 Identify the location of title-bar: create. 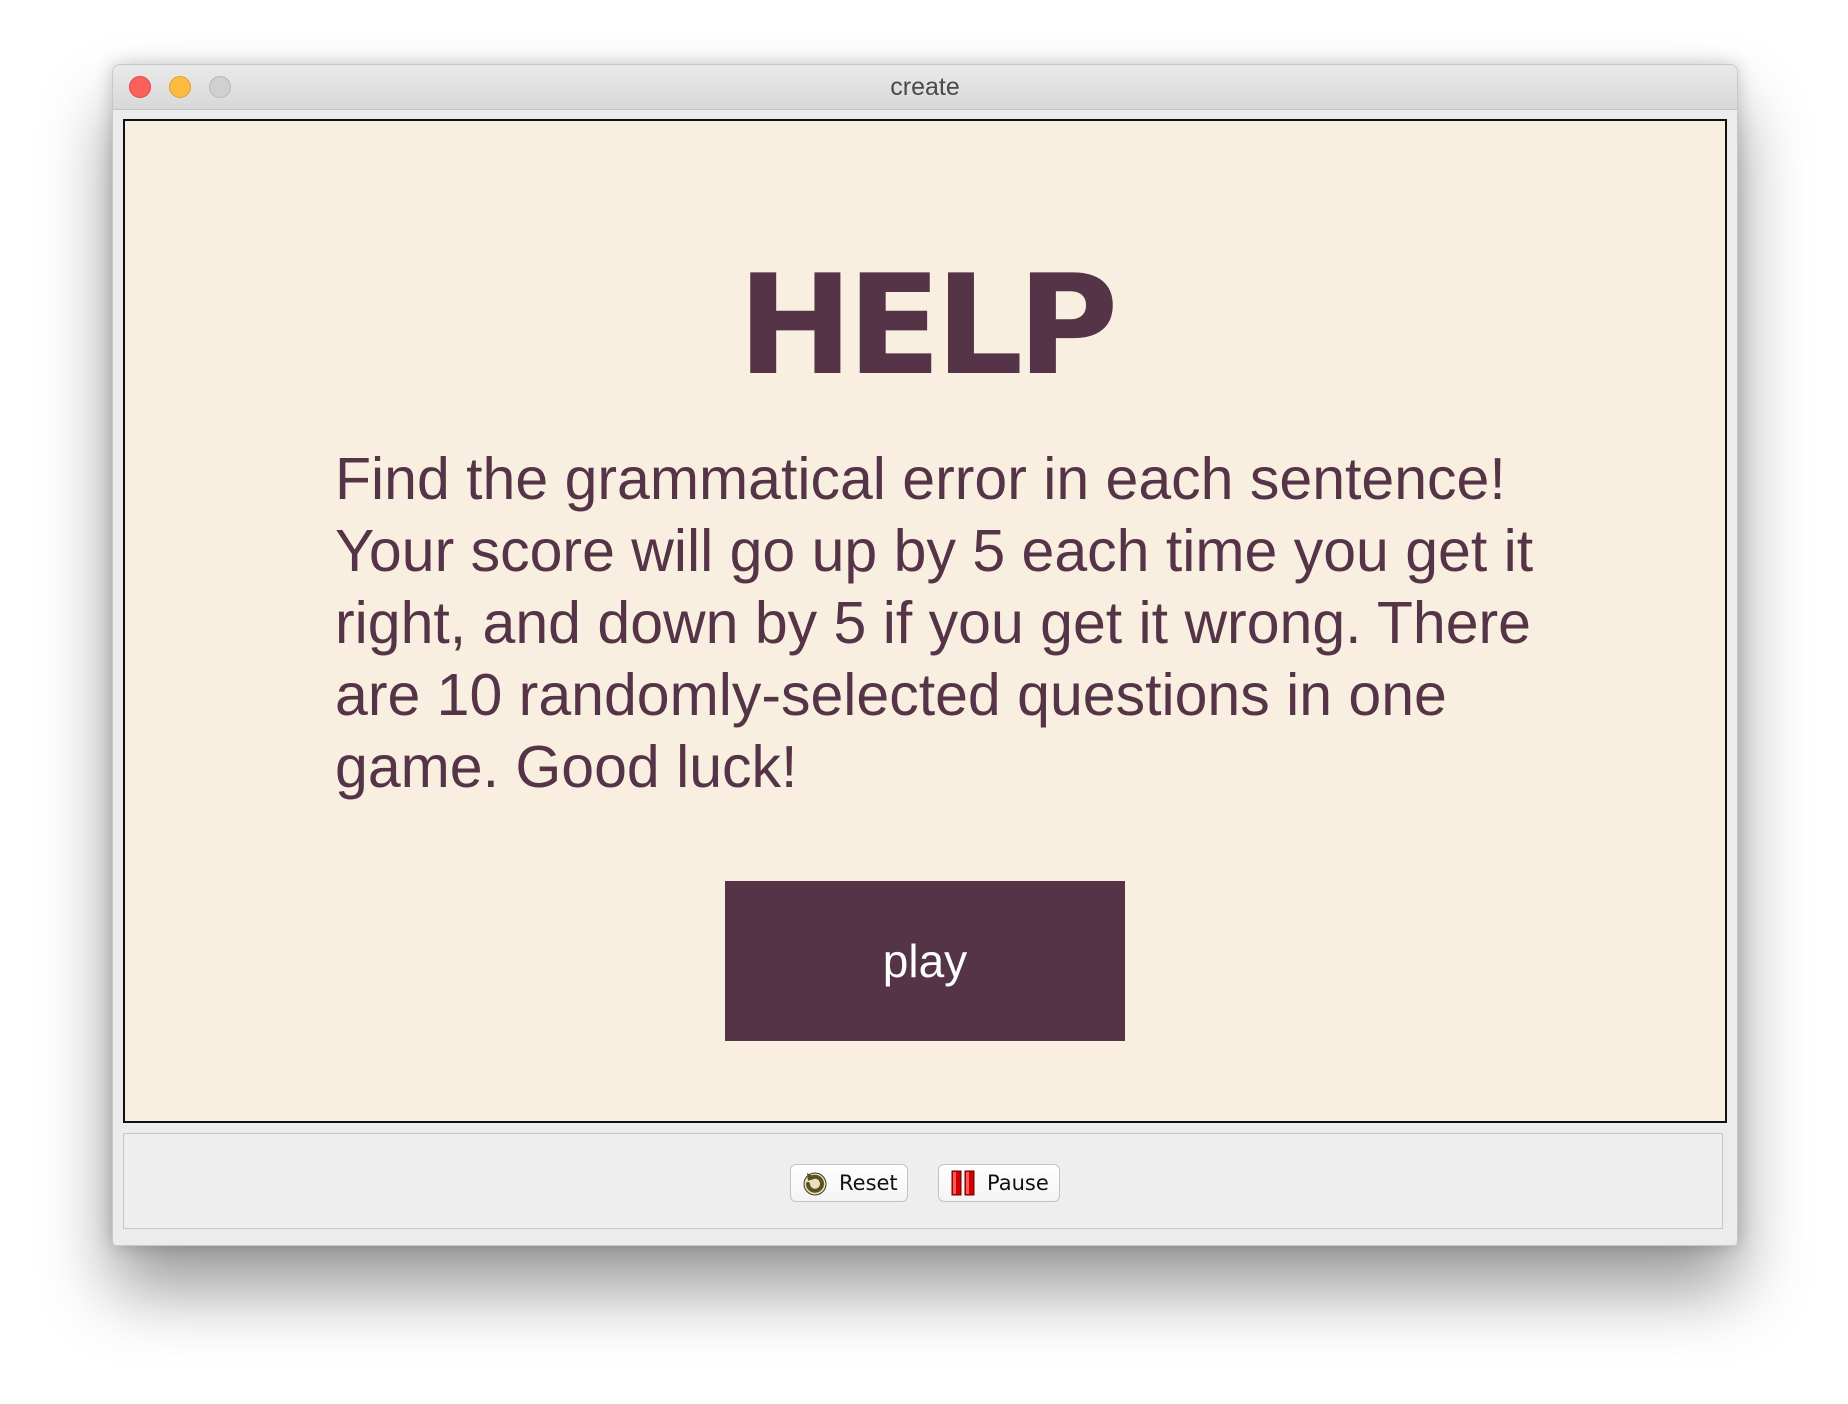
(925, 87).